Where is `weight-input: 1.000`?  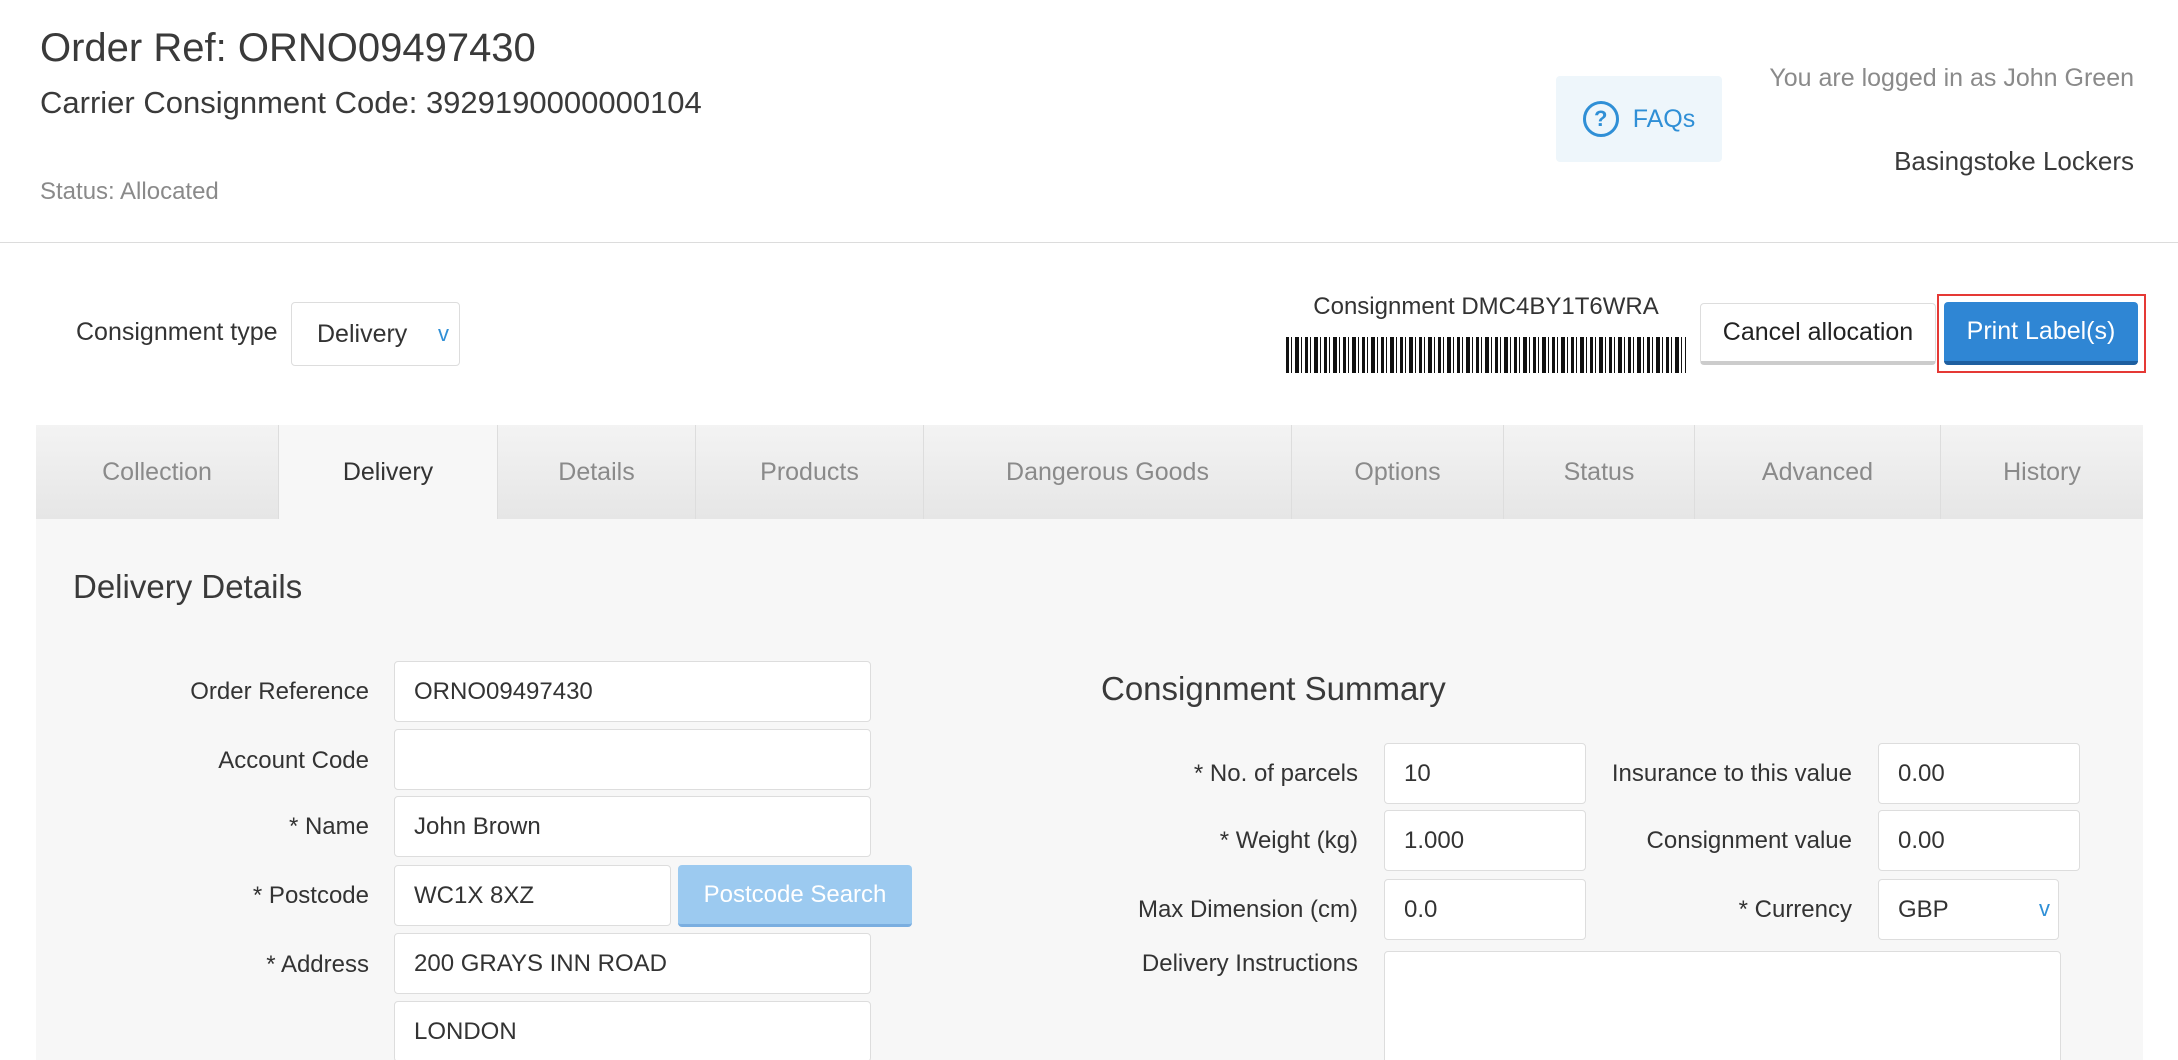
weight-input: 1.000 is located at coordinates (1485, 840).